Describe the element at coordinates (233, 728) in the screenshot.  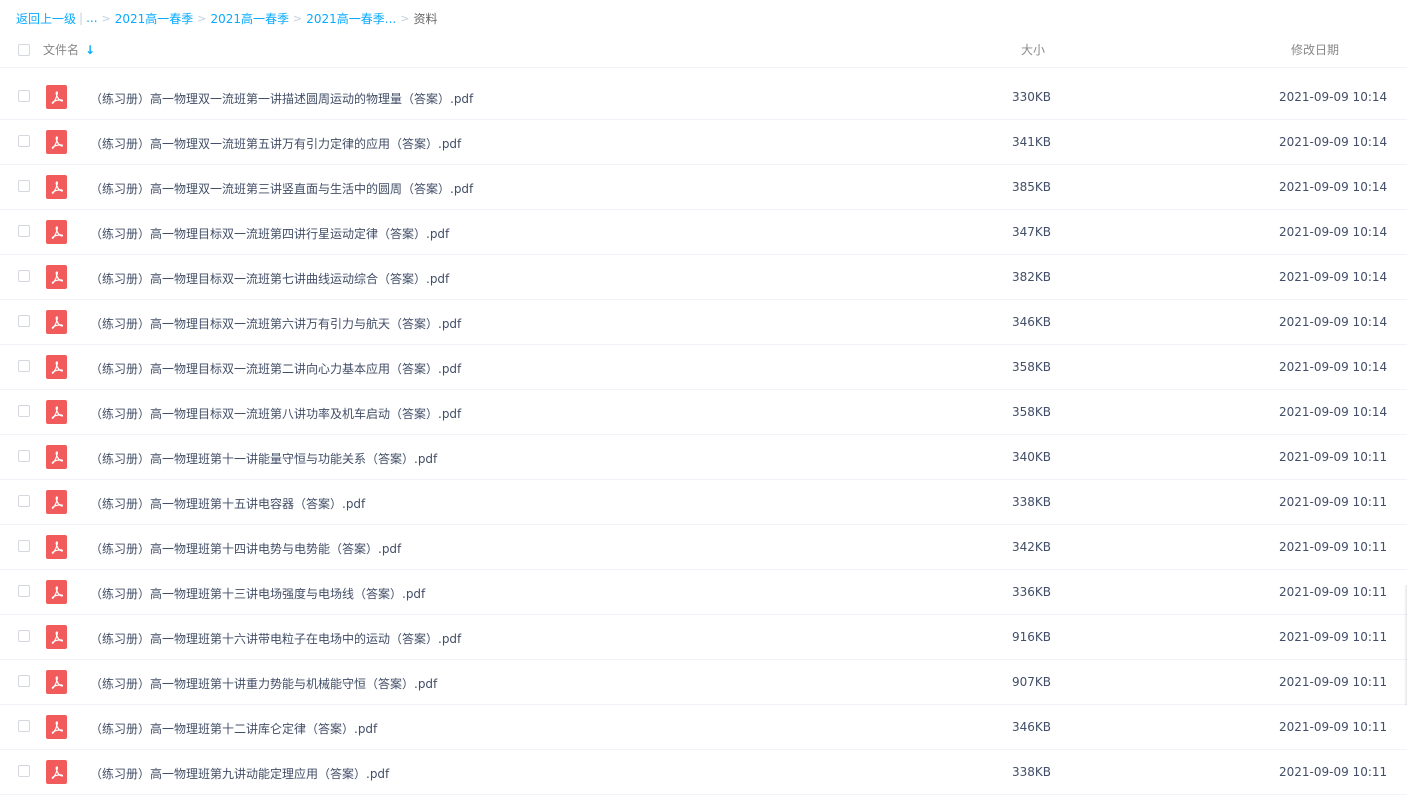
I see `file-name: （练习册）高一物理班第十二讲库仑定律（答案）.pdf` at that location.